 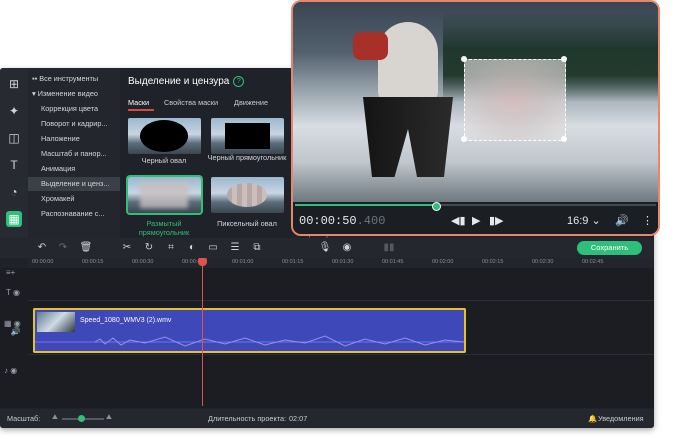 I want to click on clip-thumbnail, so click(x=56, y=322).